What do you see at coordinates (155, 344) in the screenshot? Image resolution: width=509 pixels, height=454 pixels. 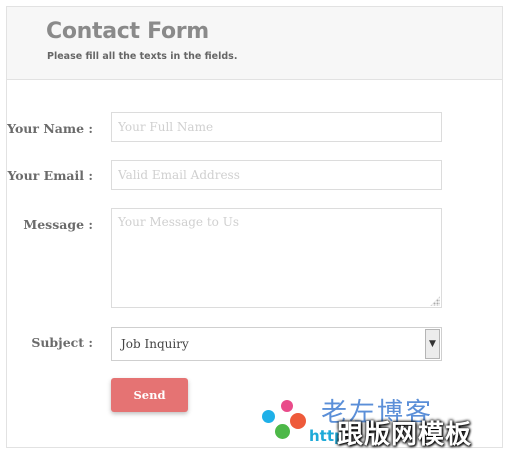 I see `subject-selected-value: Job Inquiry` at bounding box center [155, 344].